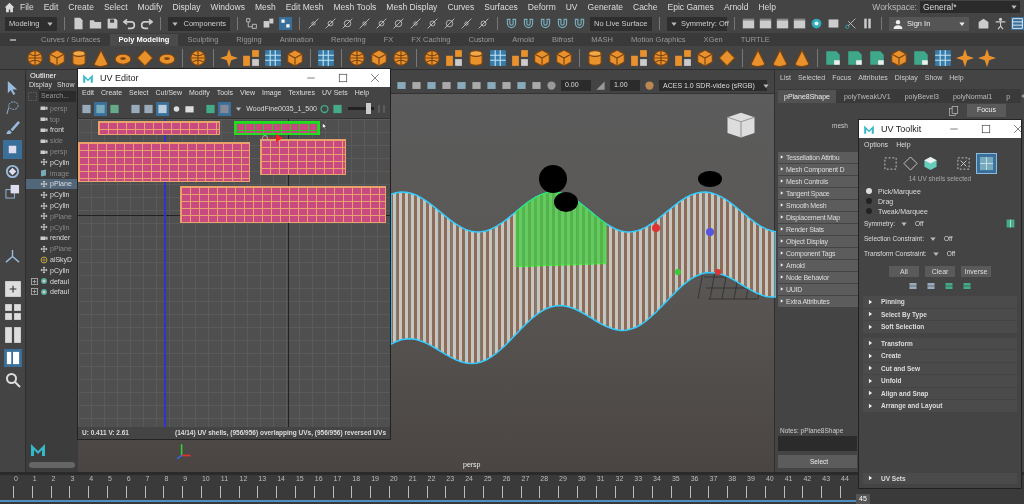 This screenshot has height=504, width=1024. What do you see at coordinates (12, 127) in the screenshot?
I see `paint-brush-icon` at bounding box center [12, 127].